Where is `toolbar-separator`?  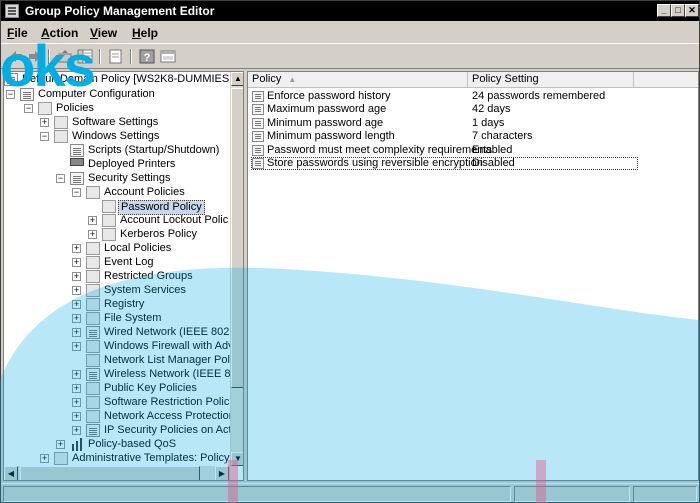 toolbar-separator is located at coordinates (49, 56).